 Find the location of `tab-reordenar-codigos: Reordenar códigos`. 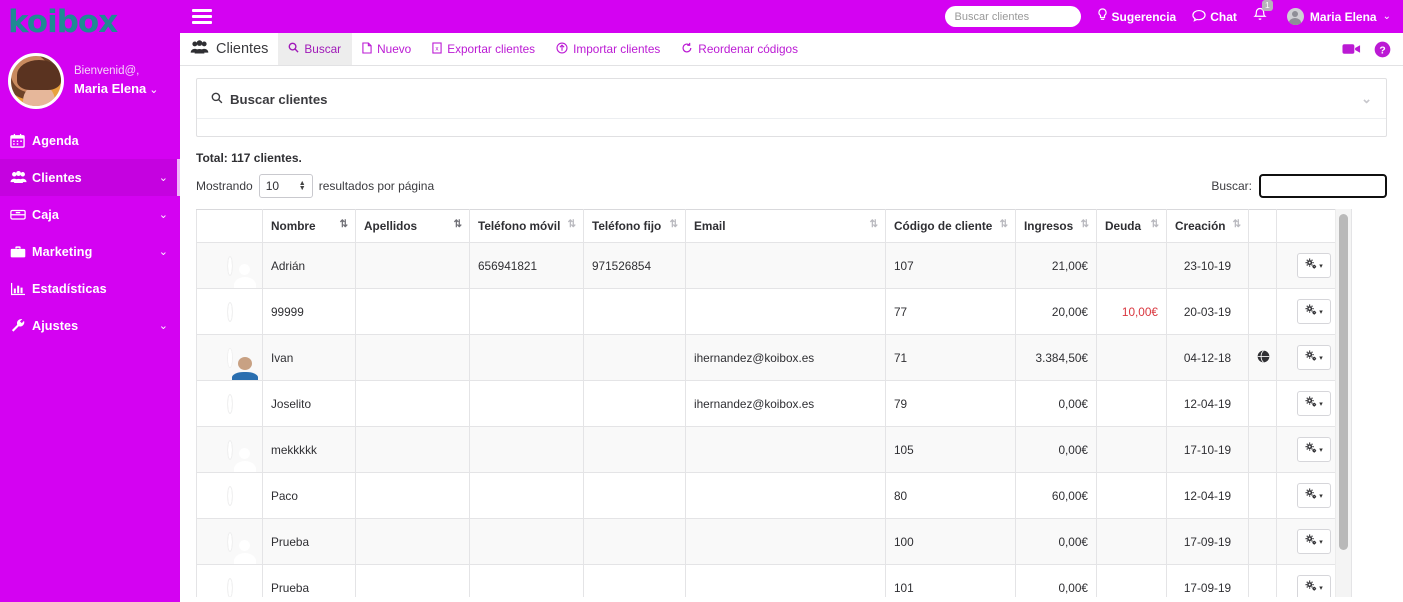

tab-reordenar-codigos: Reordenar códigos is located at coordinates (740, 49).